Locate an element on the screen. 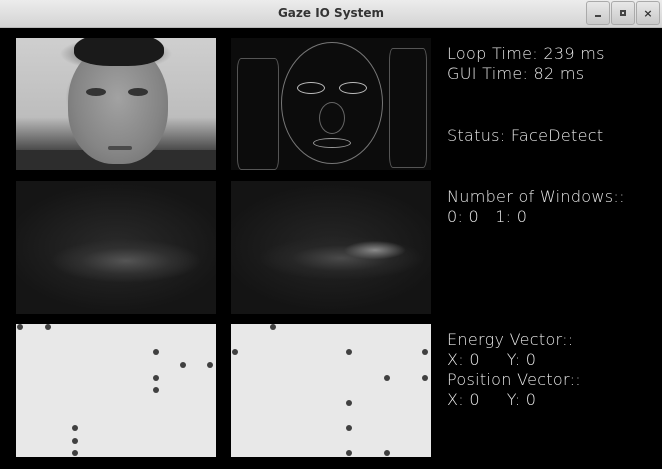  left-eye-view is located at coordinates (116, 247).